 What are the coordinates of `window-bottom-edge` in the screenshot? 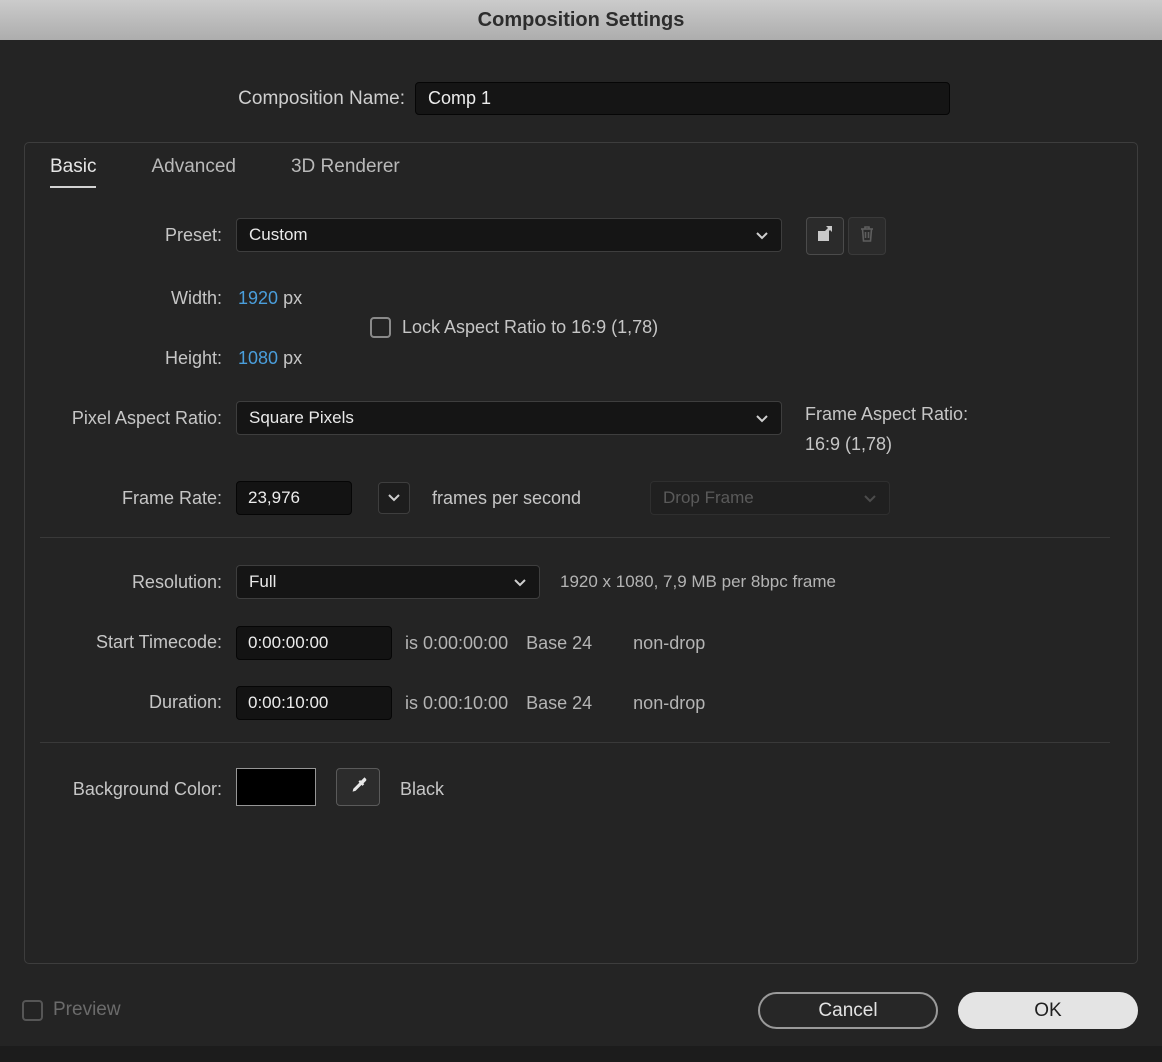 It's located at (581, 1054).